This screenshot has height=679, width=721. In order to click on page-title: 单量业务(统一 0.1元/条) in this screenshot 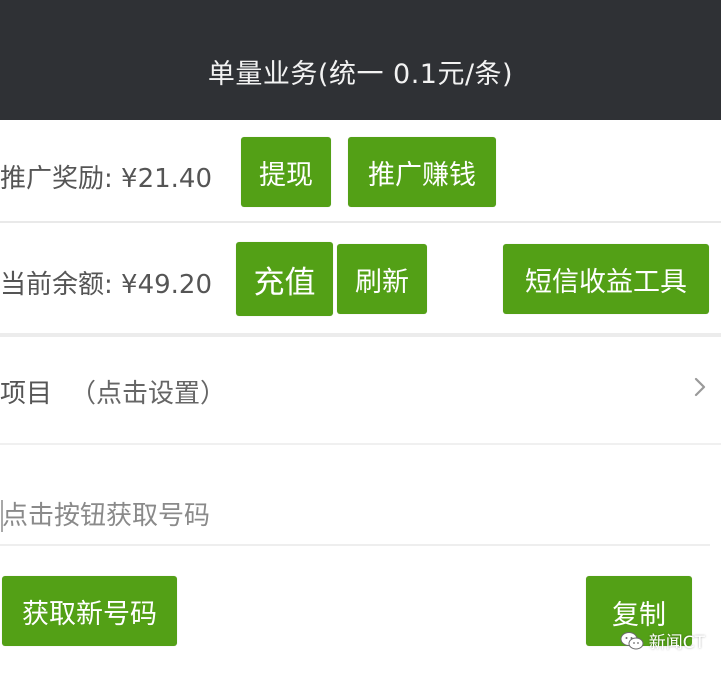, I will do `click(360, 74)`.